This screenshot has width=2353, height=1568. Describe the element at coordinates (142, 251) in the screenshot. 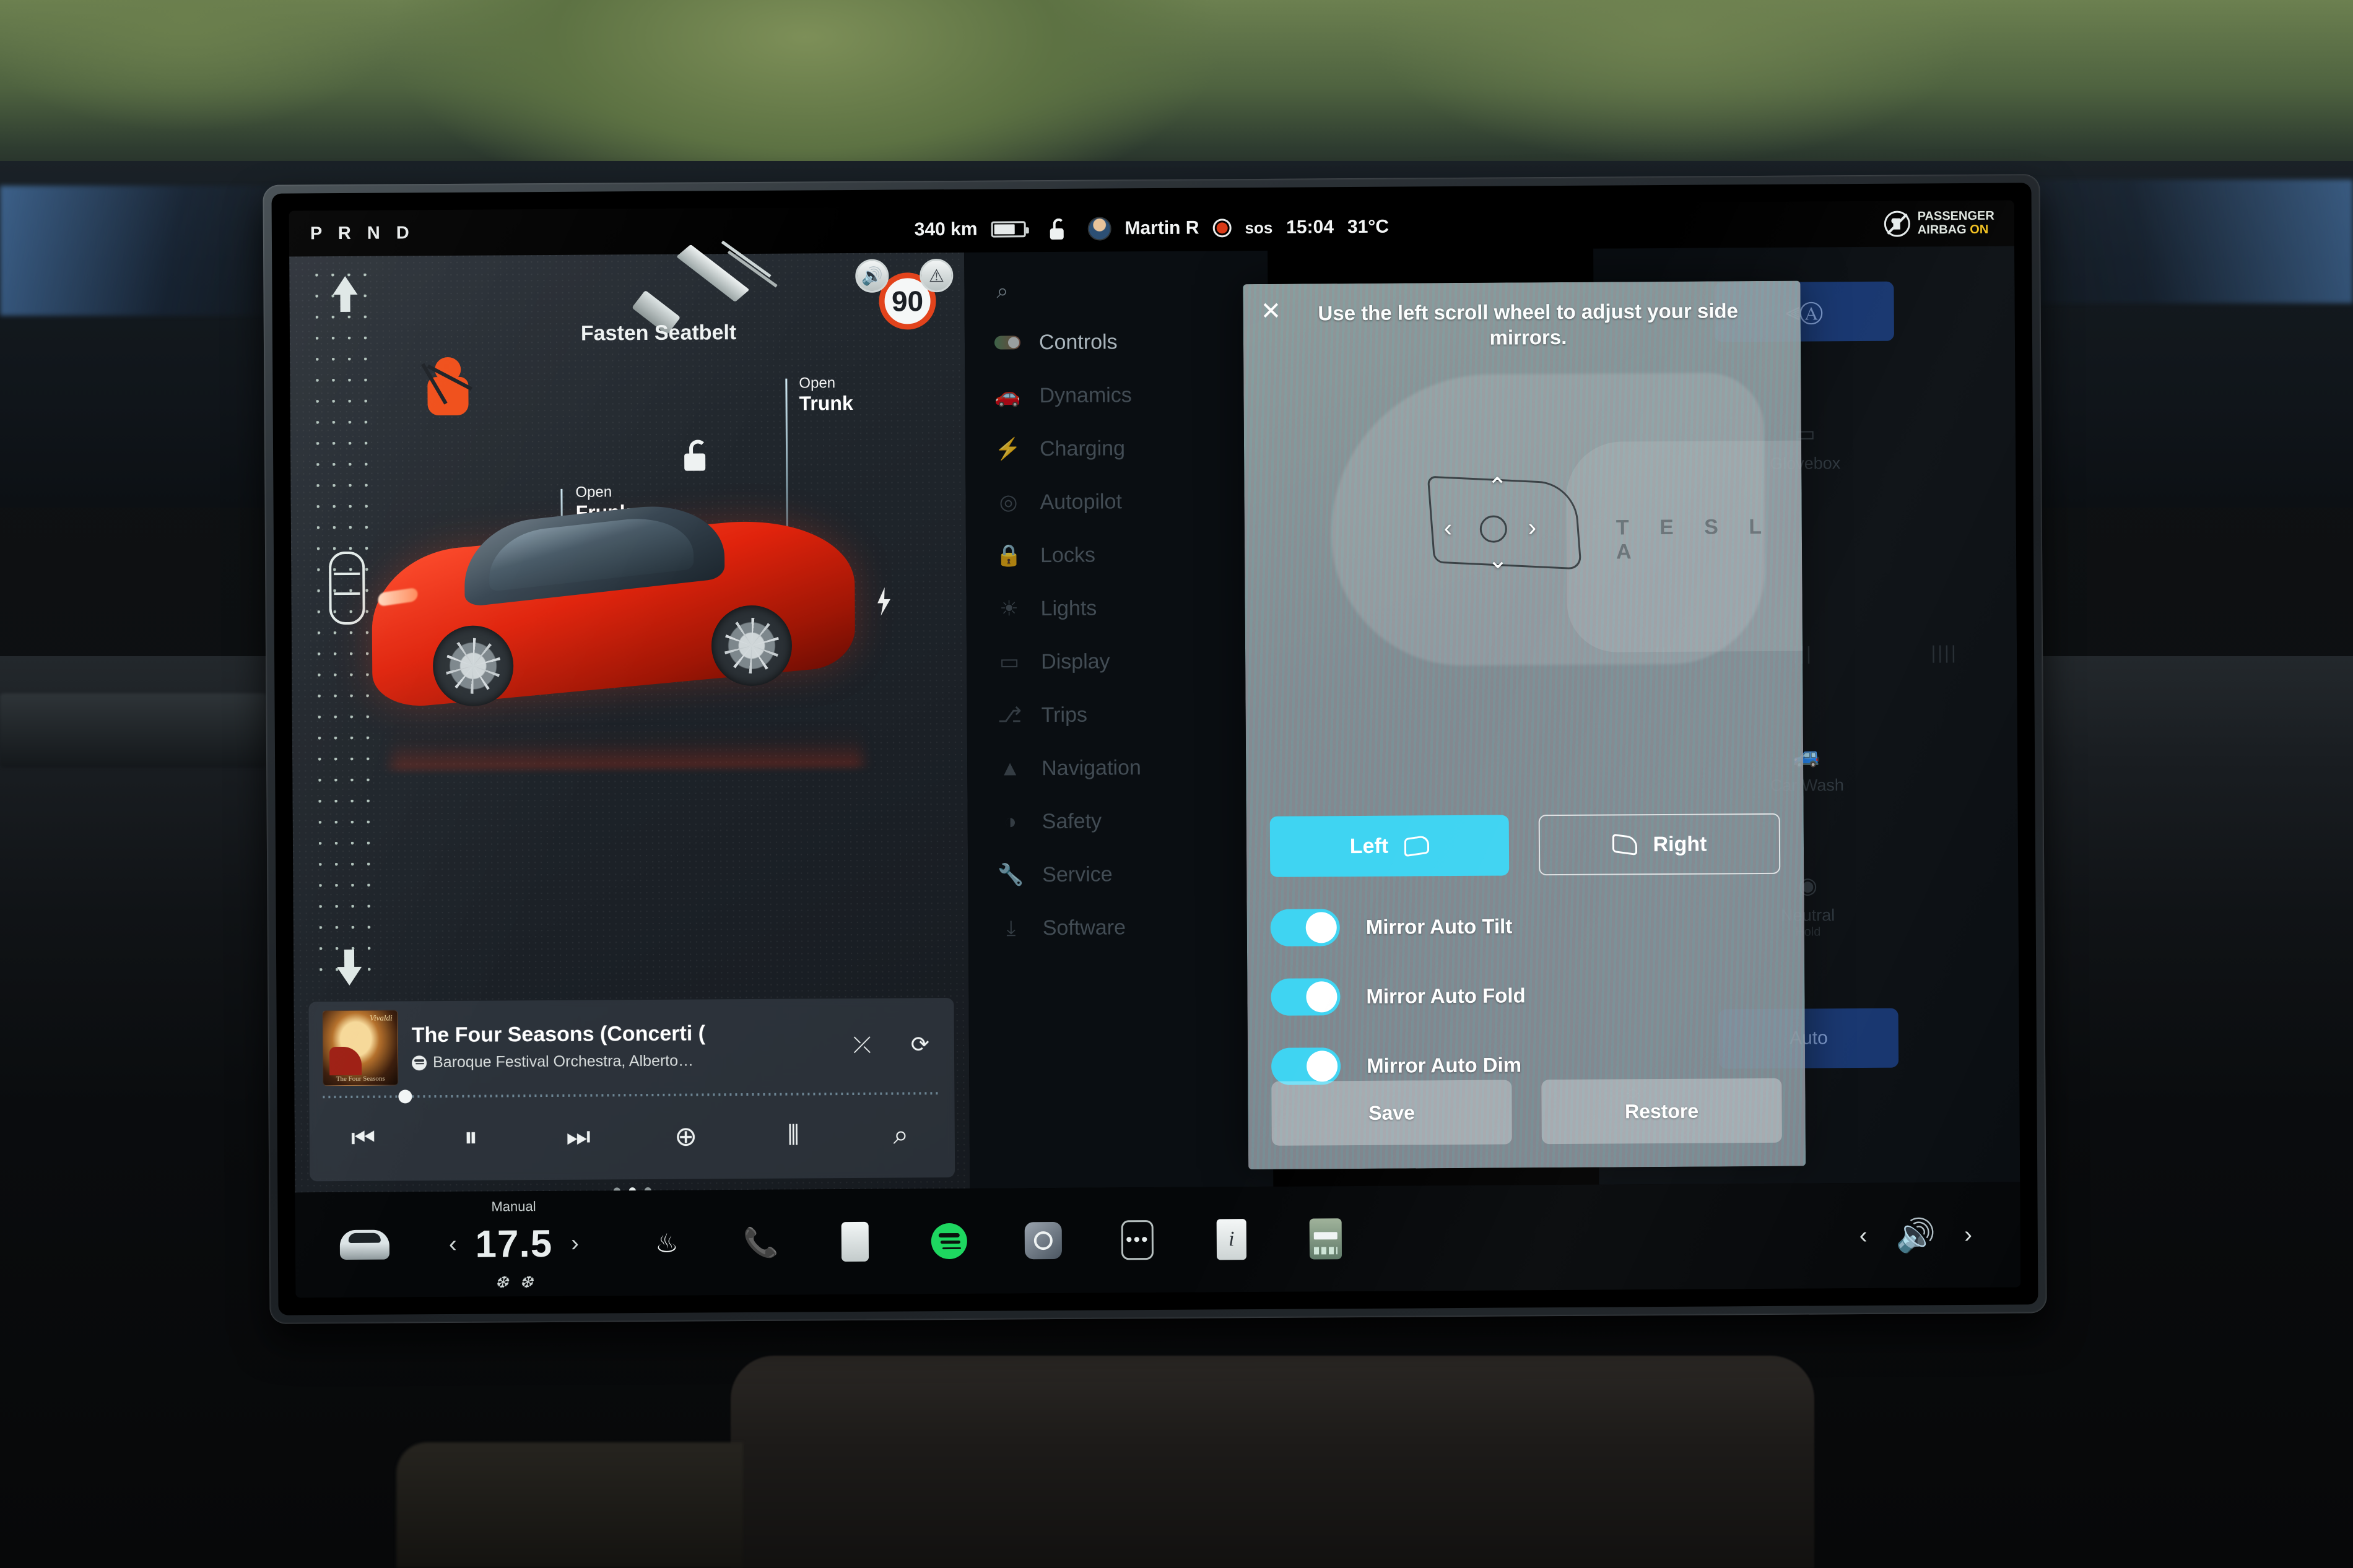

I see `windshield-left-glow` at that location.